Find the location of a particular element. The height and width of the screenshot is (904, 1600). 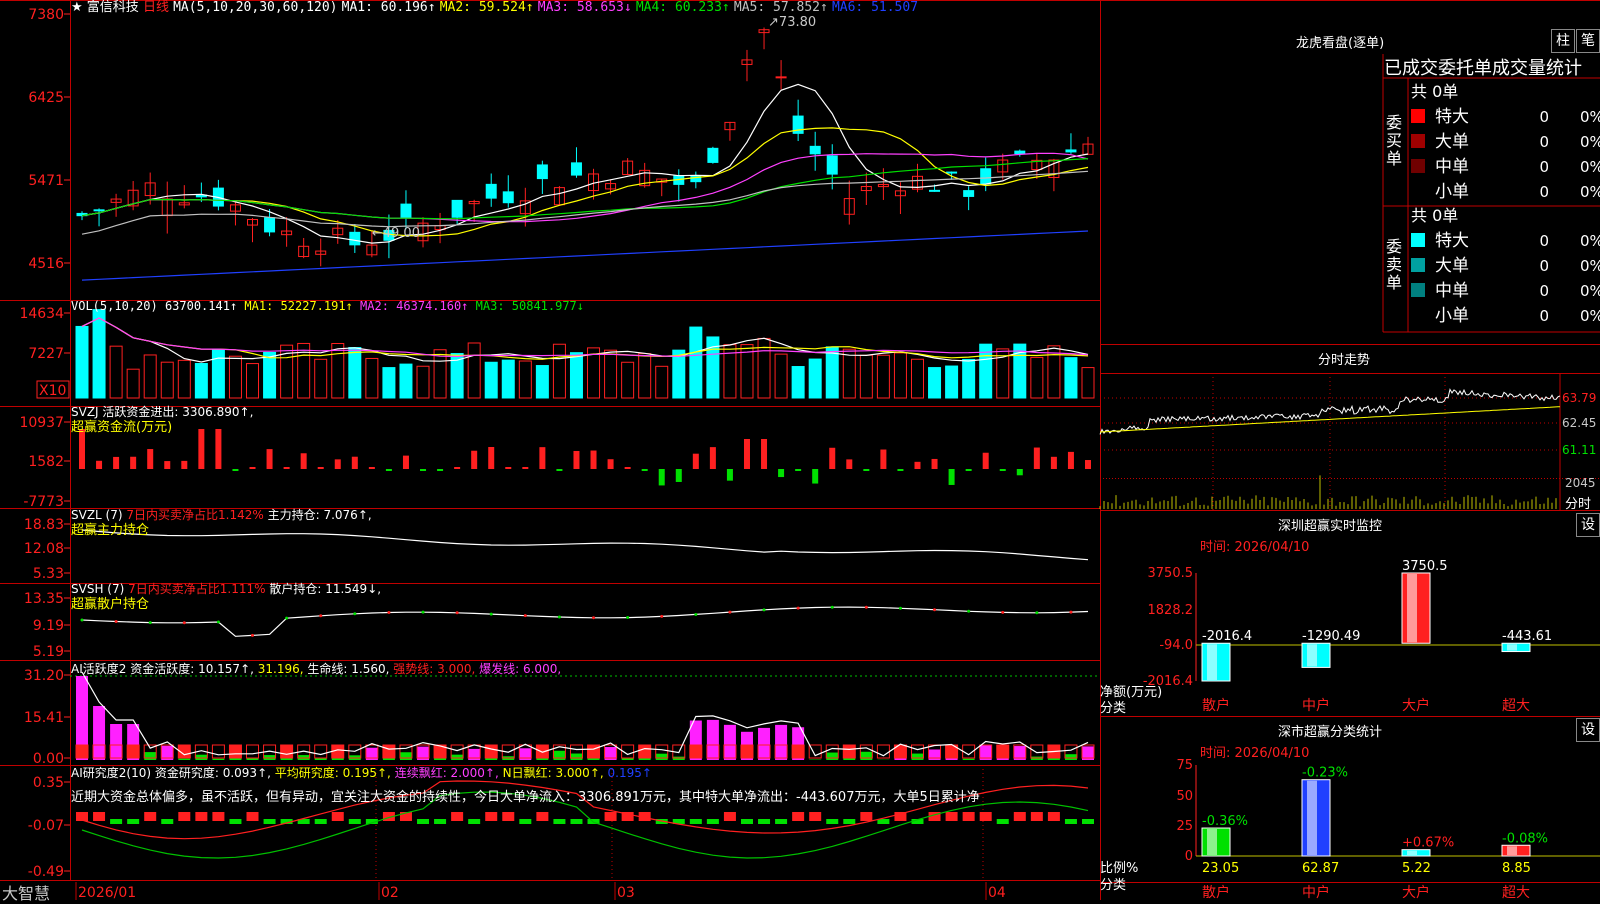

svzj-ytick-0: 10937 is located at coordinates (41, 423).